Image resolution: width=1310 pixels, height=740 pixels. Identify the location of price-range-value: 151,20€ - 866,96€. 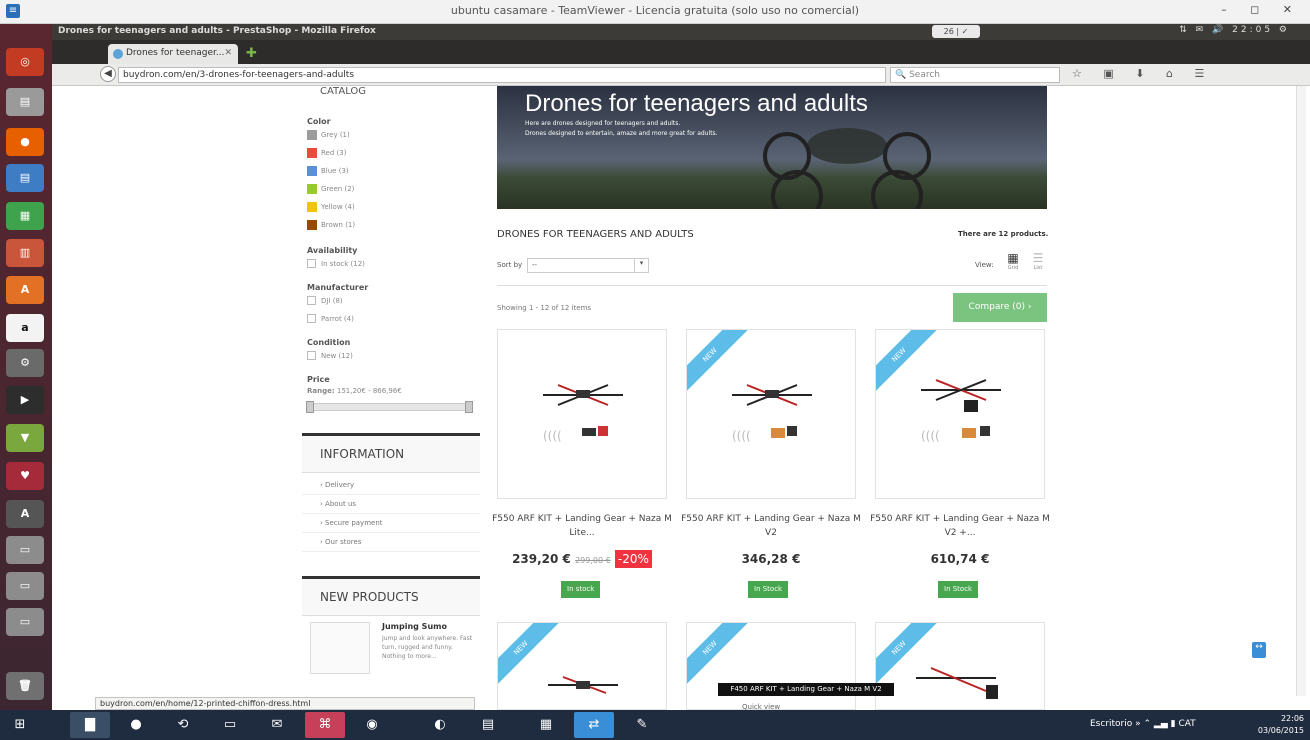
(369, 391).